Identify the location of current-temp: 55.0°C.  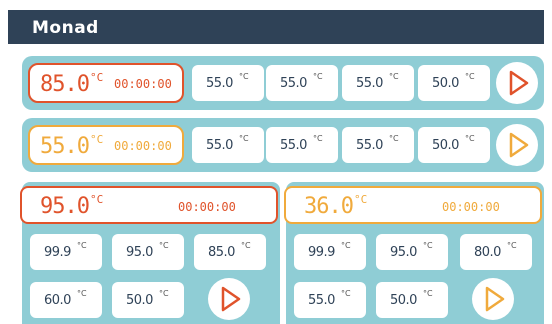
(72, 146).